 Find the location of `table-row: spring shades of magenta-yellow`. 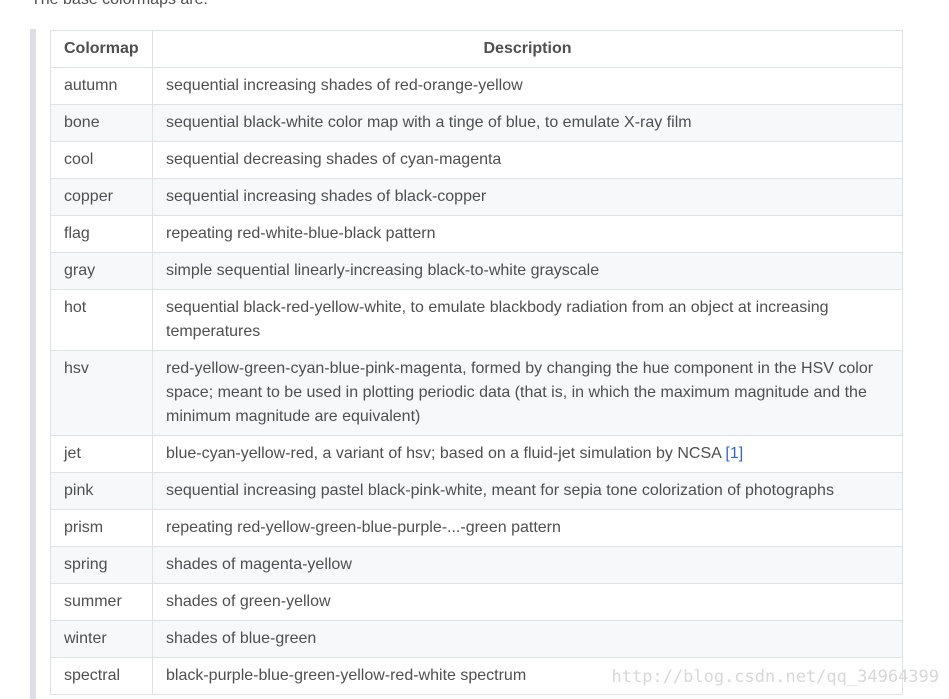

table-row: spring shades of magenta-yellow is located at coordinates (476, 565).